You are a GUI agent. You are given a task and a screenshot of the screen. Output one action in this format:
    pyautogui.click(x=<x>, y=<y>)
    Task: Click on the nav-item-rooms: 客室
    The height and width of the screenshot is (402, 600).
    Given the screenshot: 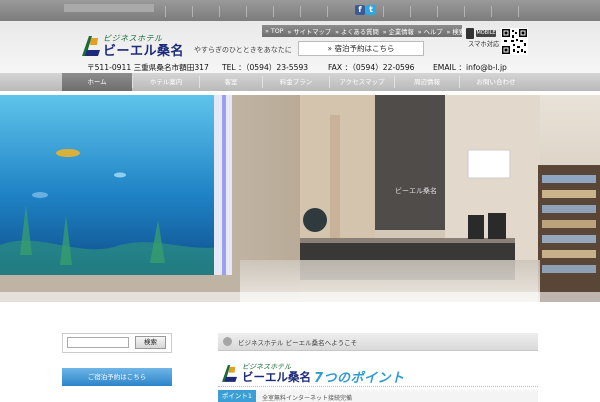 What is the action you would take?
    pyautogui.click(x=231, y=82)
    